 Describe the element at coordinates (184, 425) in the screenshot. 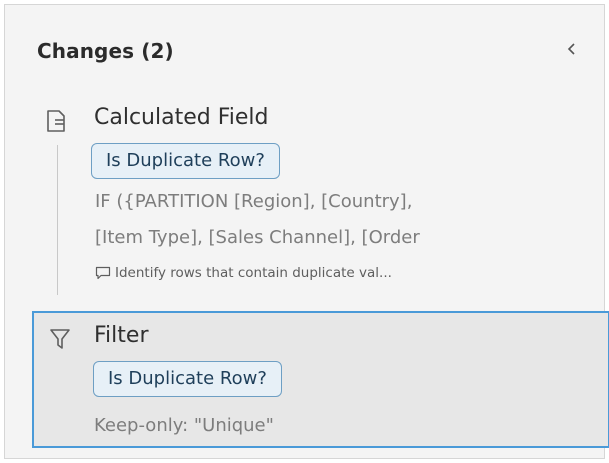

I see `filter-detail-text: Keep-only: "Unique"` at that location.